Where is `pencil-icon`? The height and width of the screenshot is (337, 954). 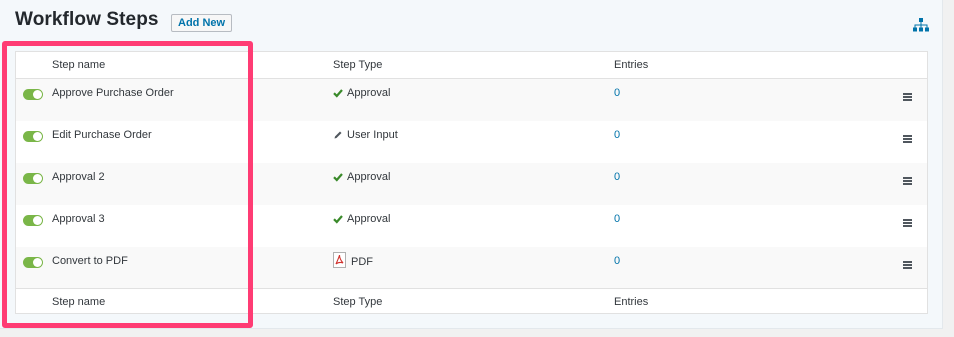
pencil-icon is located at coordinates (338, 135).